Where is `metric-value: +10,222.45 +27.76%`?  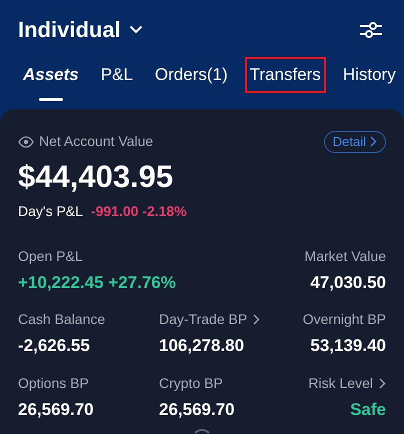
metric-value: +10,222.45 +27.76% is located at coordinates (97, 283).